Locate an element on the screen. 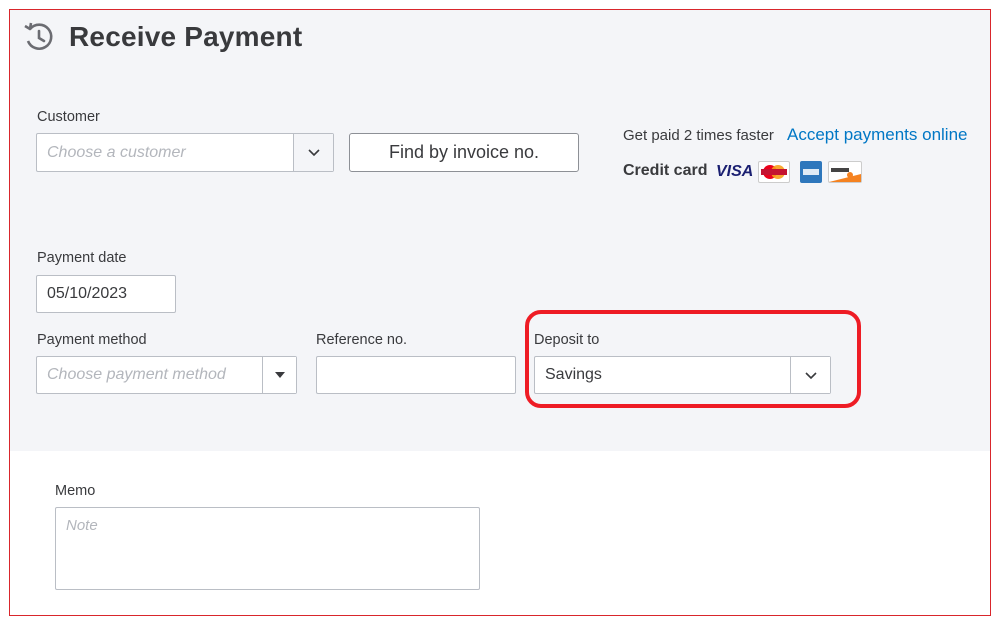  deposit-highlight-box is located at coordinates (693, 359).